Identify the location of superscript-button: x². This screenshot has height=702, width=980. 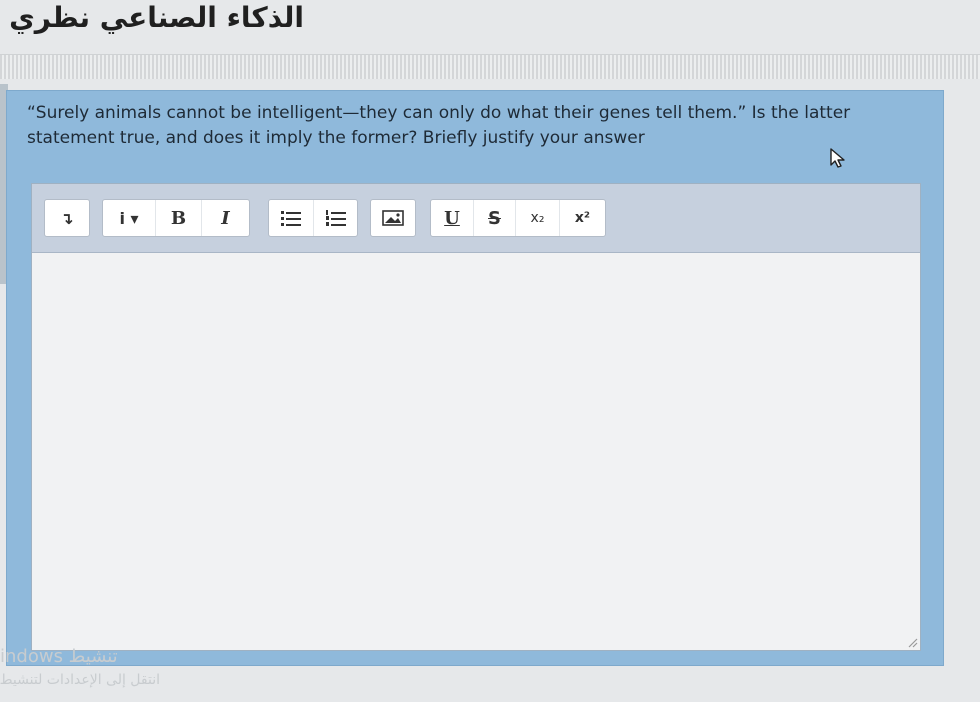
(582, 218).